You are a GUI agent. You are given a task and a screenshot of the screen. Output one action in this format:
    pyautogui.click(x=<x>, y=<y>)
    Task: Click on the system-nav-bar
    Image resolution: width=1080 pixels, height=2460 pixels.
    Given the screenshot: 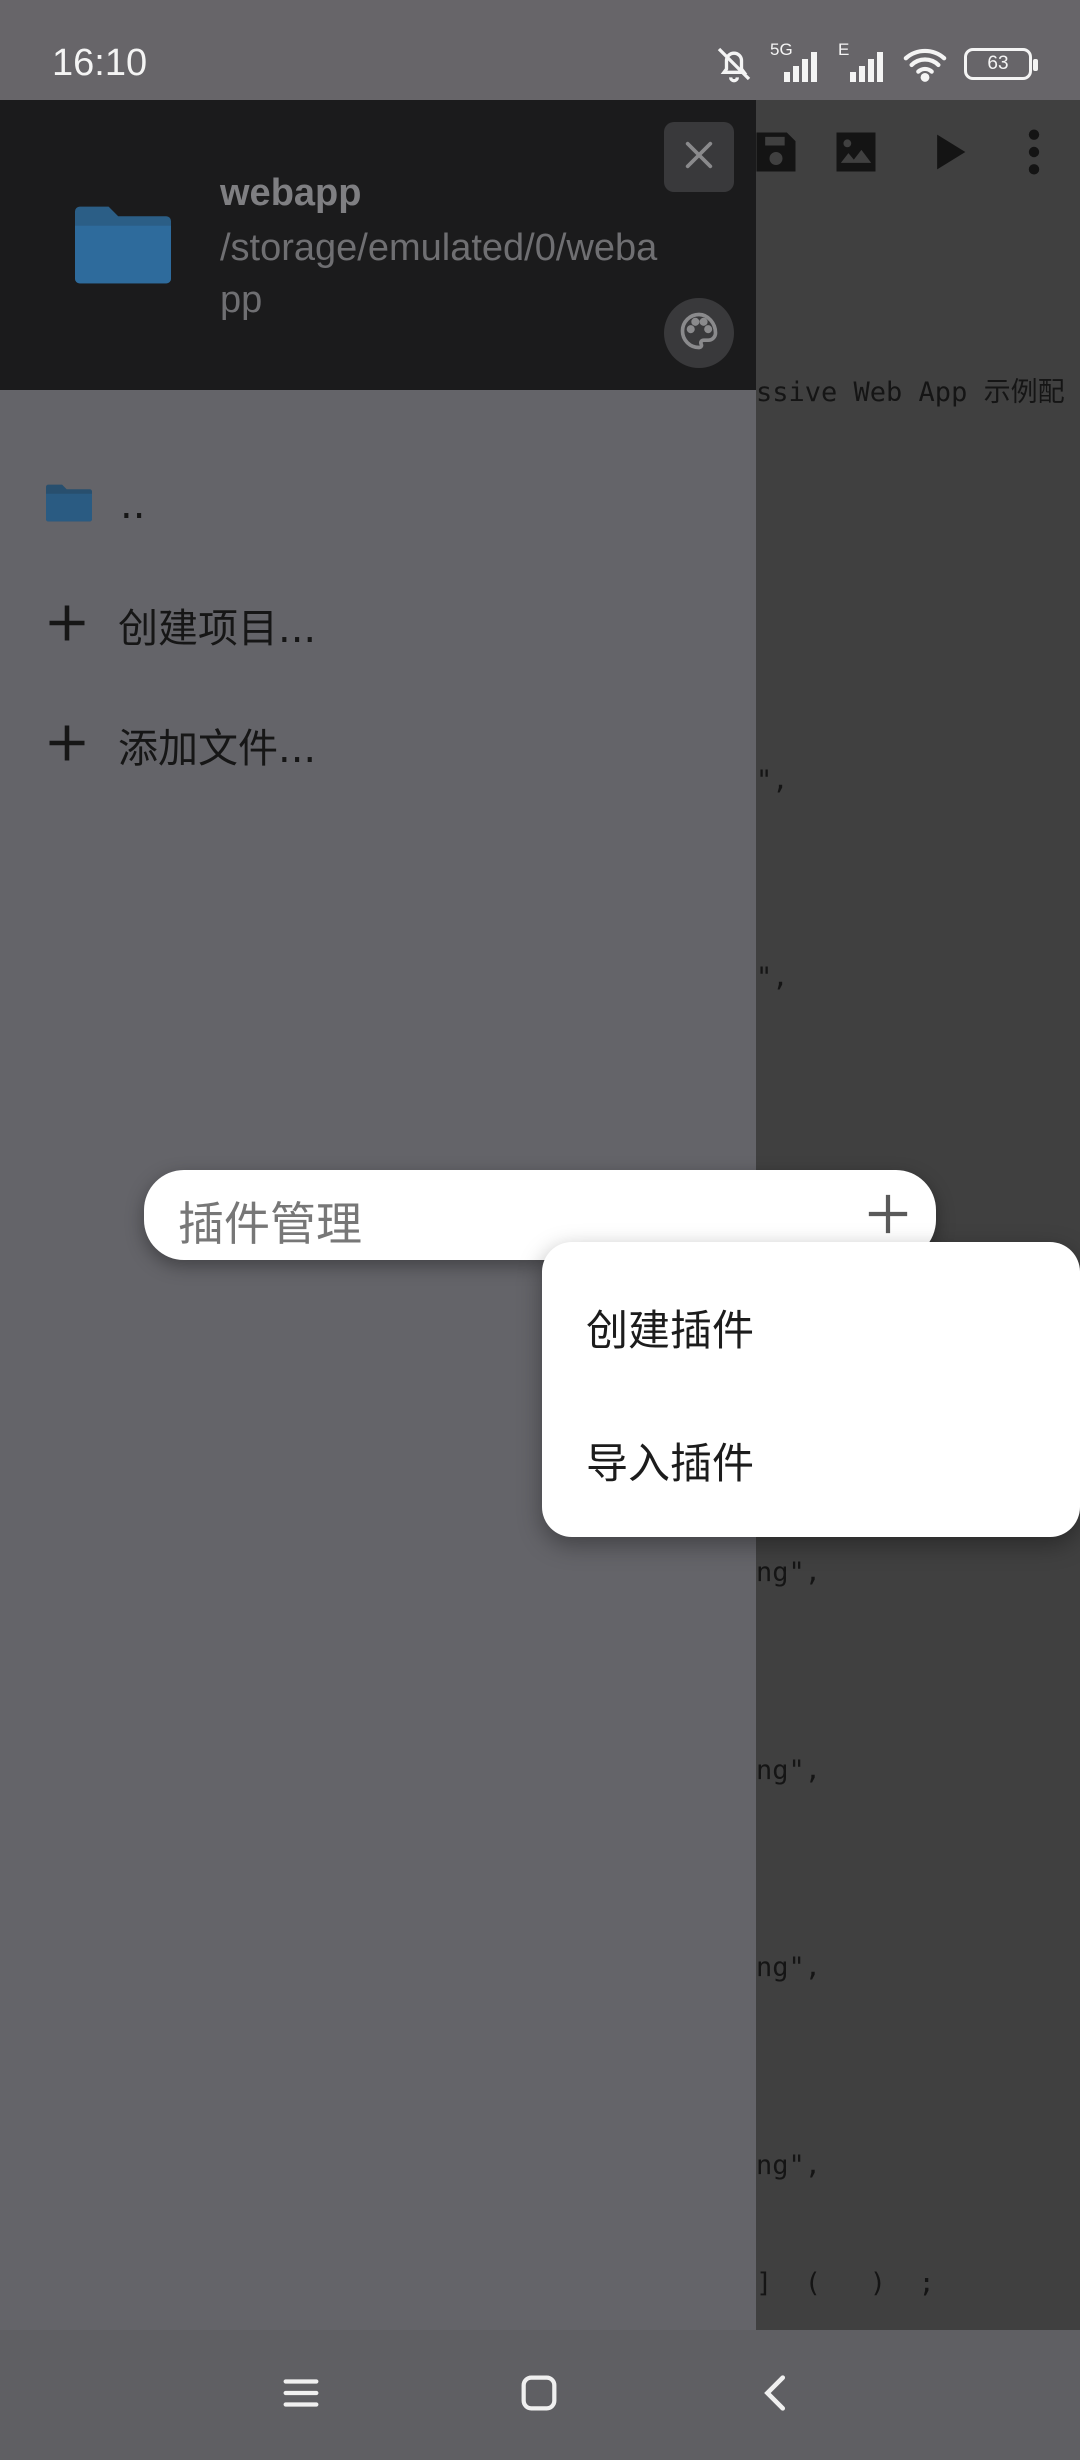 What is the action you would take?
    pyautogui.click(x=540, y=2395)
    